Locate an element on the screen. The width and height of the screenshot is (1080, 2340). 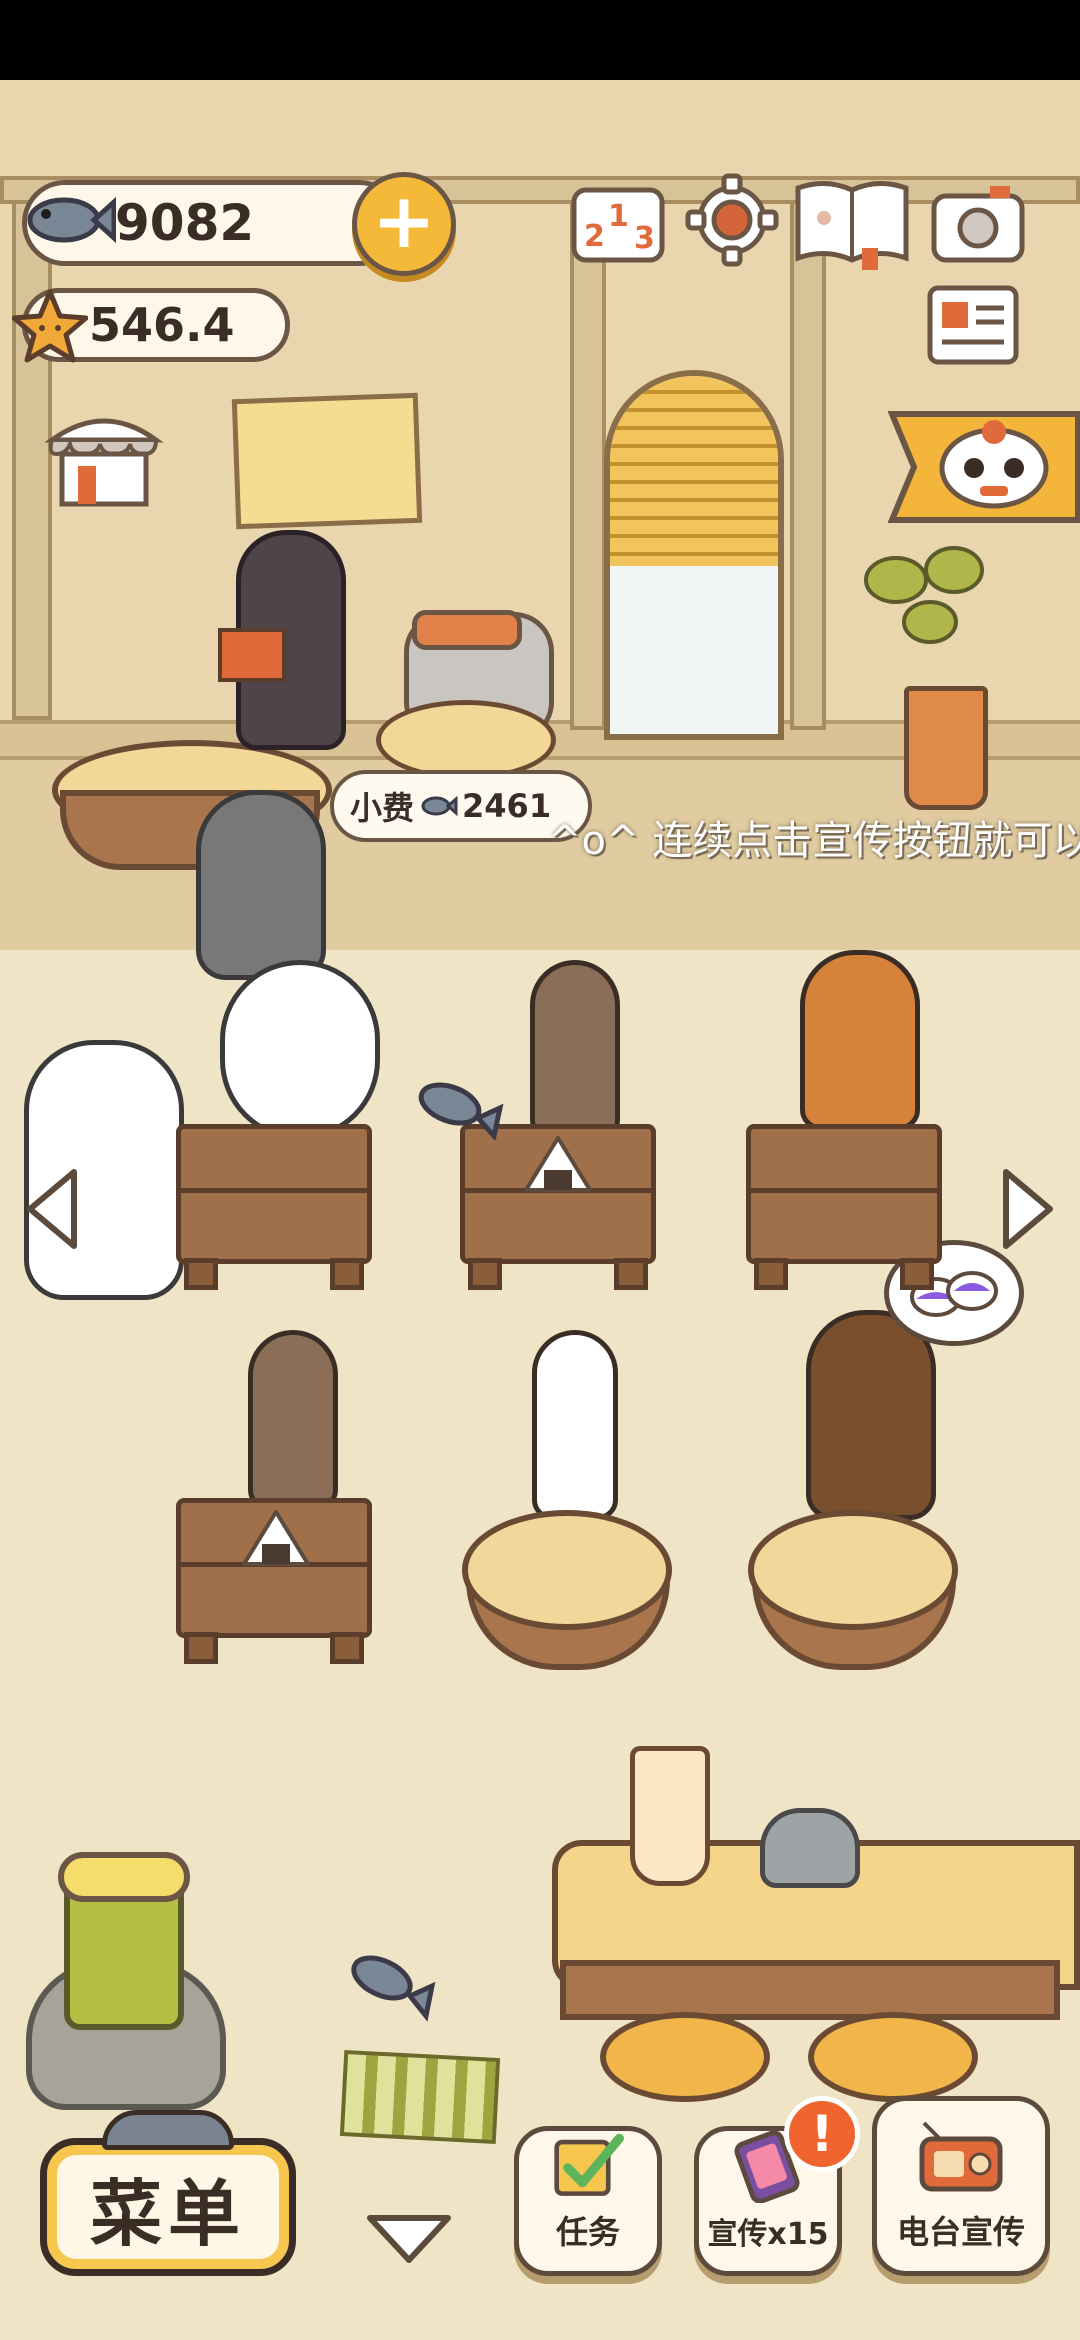
star-icon is located at coordinates (50, 326).